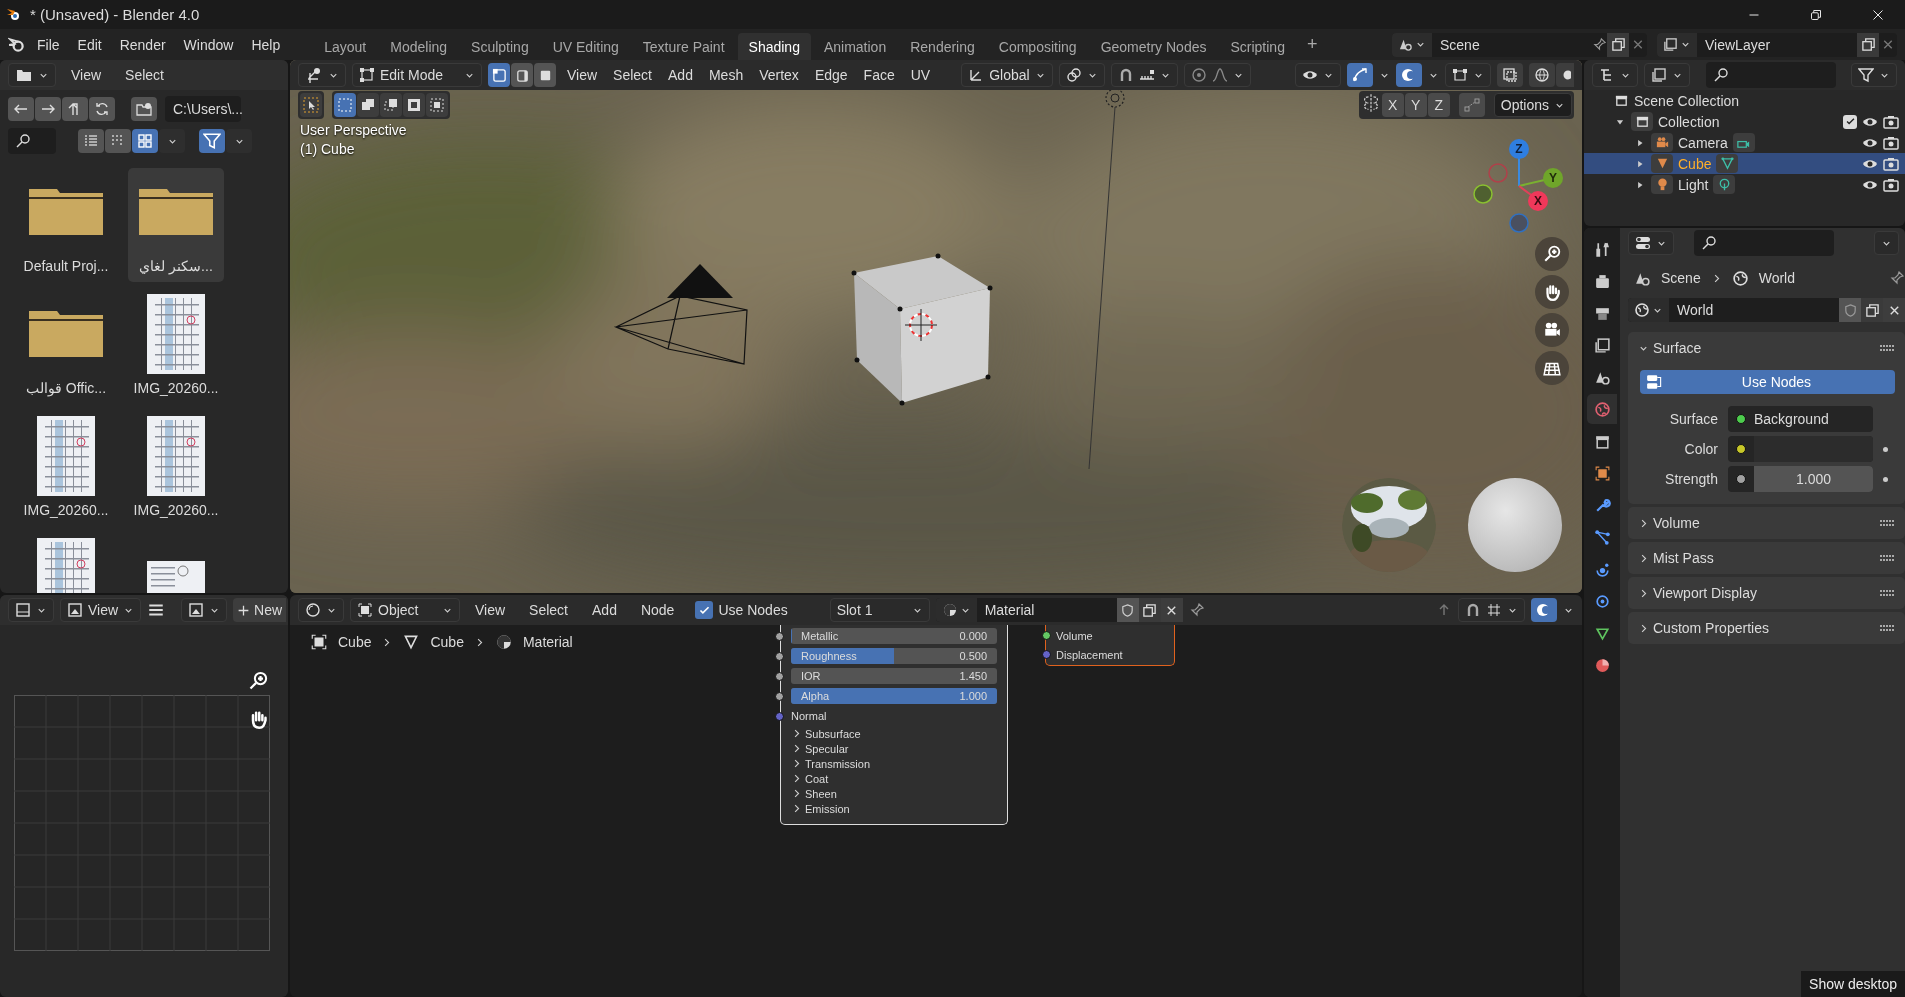 This screenshot has width=1905, height=997. What do you see at coordinates (683, 46) in the screenshot?
I see `workspace-tab: Texture Paint` at bounding box center [683, 46].